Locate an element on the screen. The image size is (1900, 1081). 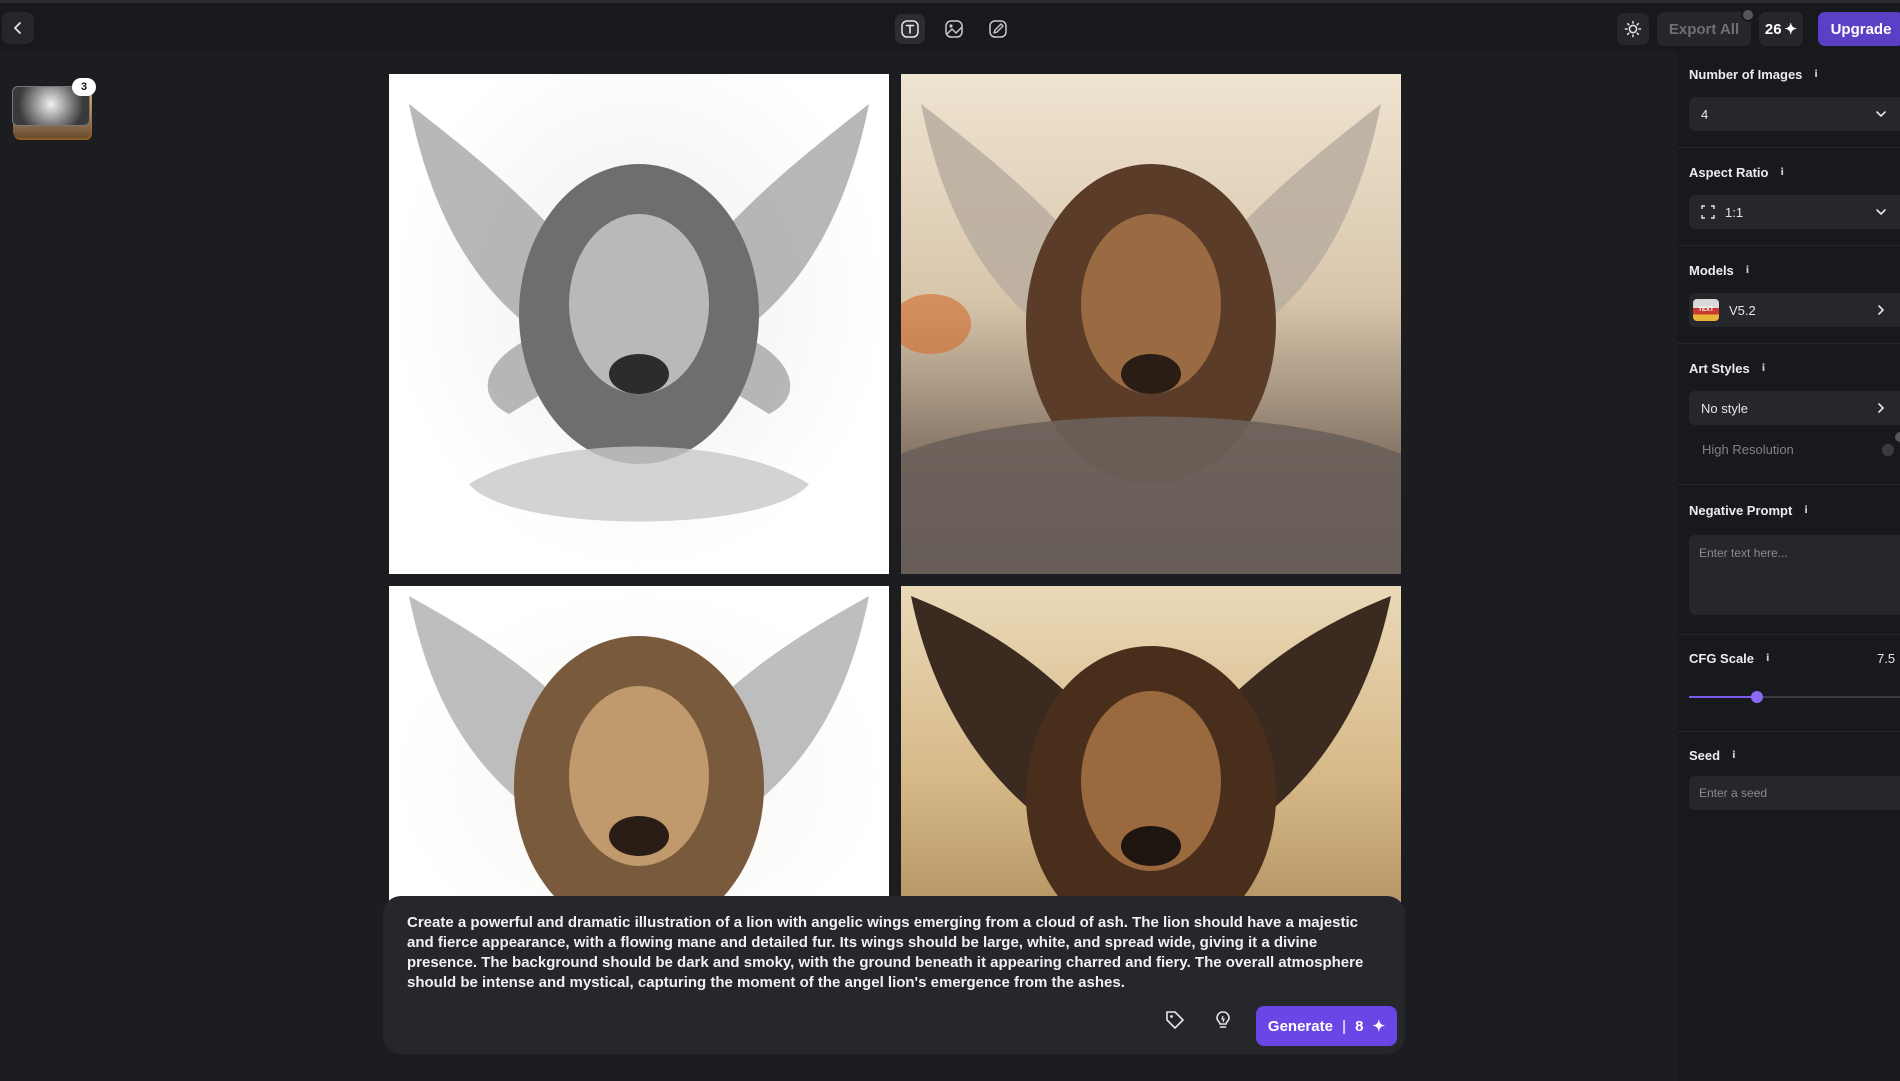
cfg-scale-label-text: CFG Scale is located at coordinates (1722, 658).